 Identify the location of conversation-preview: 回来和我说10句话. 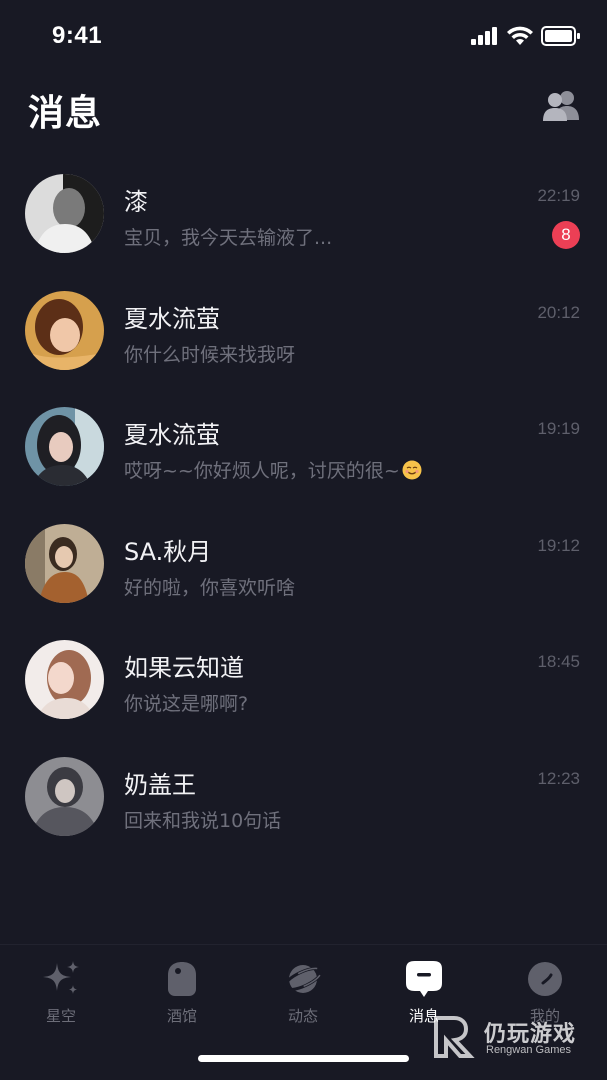
(203, 820).